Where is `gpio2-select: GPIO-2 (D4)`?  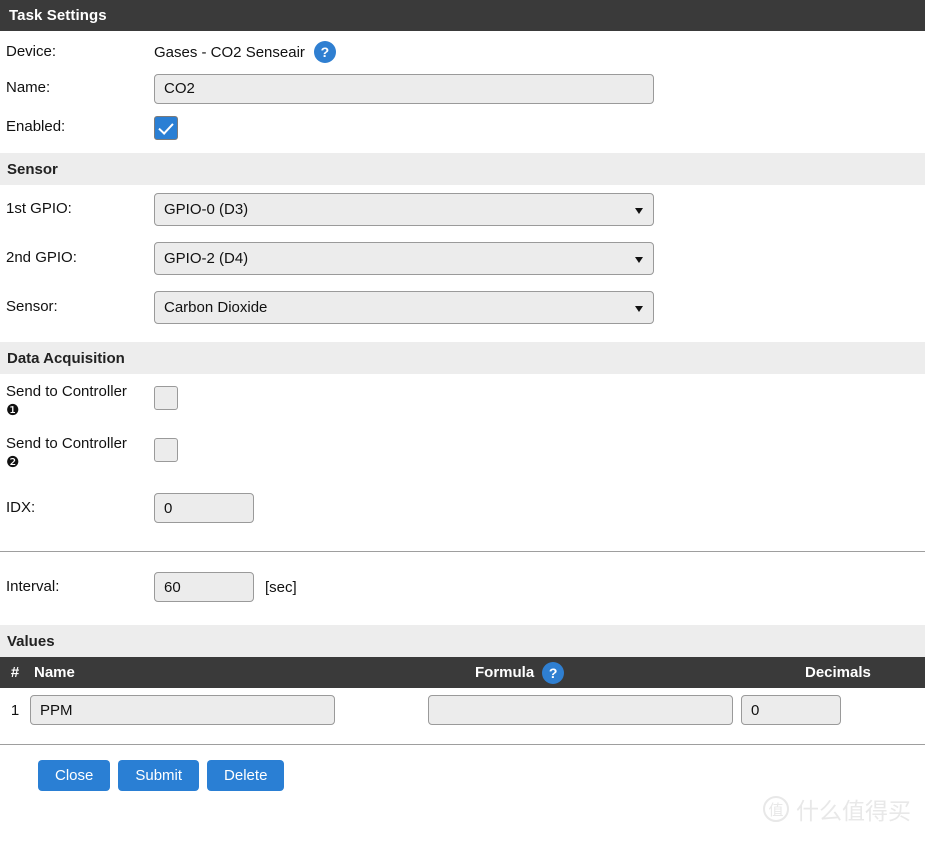 gpio2-select: GPIO-2 (D4) is located at coordinates (404, 258).